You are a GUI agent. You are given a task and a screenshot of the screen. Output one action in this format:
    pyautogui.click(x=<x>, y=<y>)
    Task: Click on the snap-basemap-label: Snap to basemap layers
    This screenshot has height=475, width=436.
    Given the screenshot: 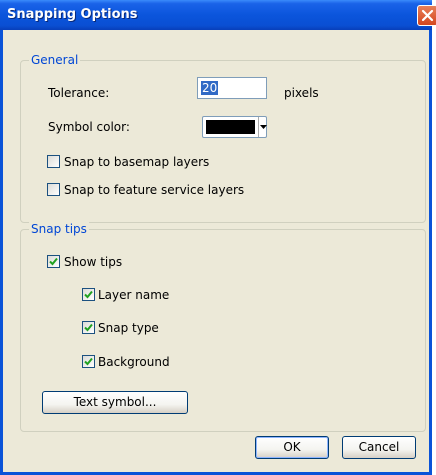 What is the action you would take?
    pyautogui.click(x=136, y=162)
    